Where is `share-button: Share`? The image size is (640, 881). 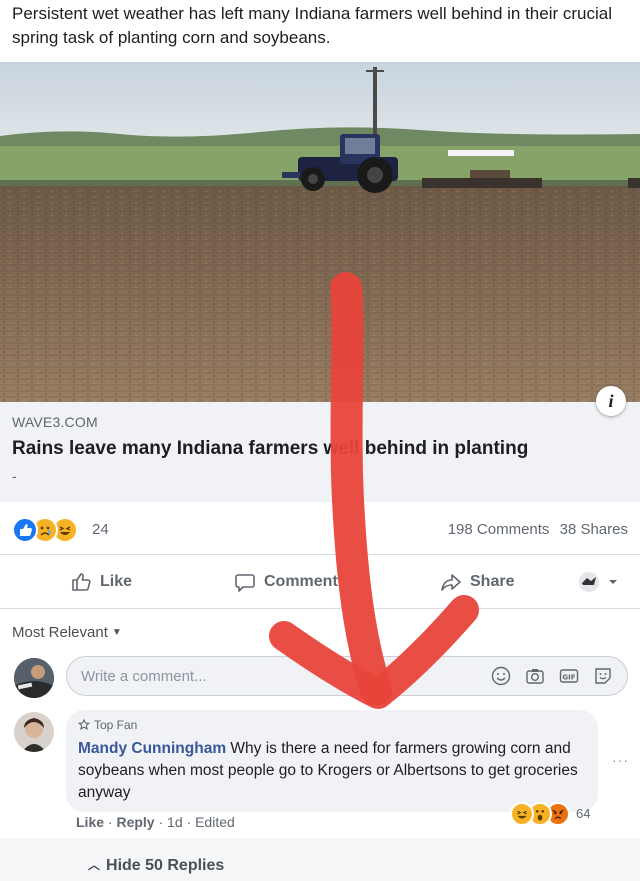 share-button: Share is located at coordinates (477, 582).